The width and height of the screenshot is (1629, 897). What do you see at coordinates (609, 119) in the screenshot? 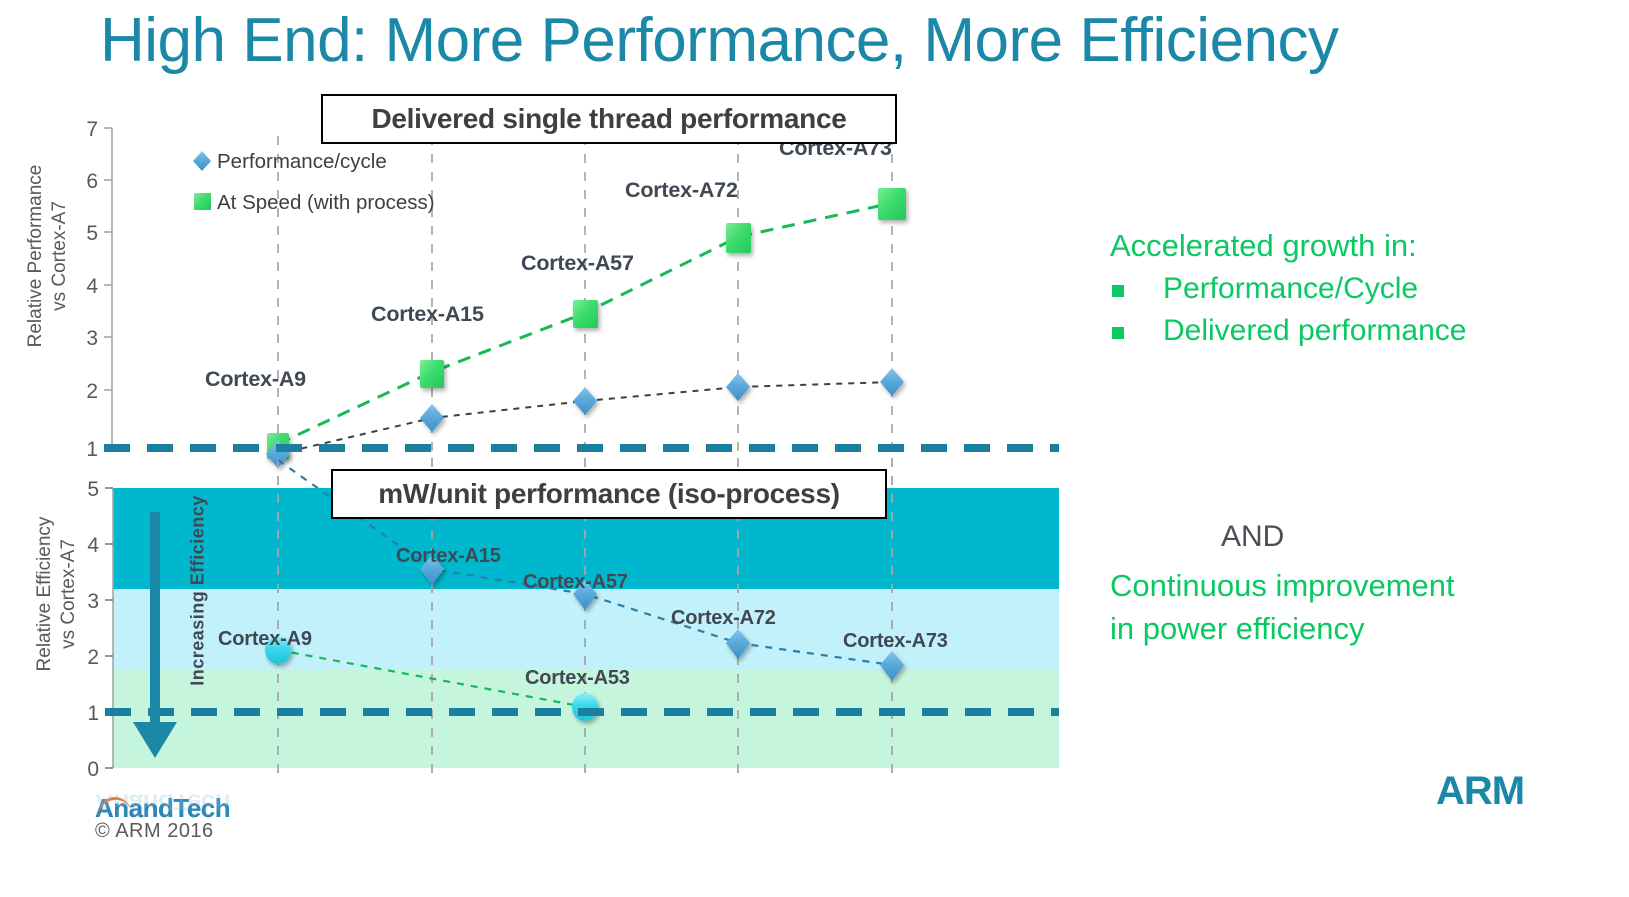
I see `callout-delivered-performance: Delivered single thread performance` at bounding box center [609, 119].